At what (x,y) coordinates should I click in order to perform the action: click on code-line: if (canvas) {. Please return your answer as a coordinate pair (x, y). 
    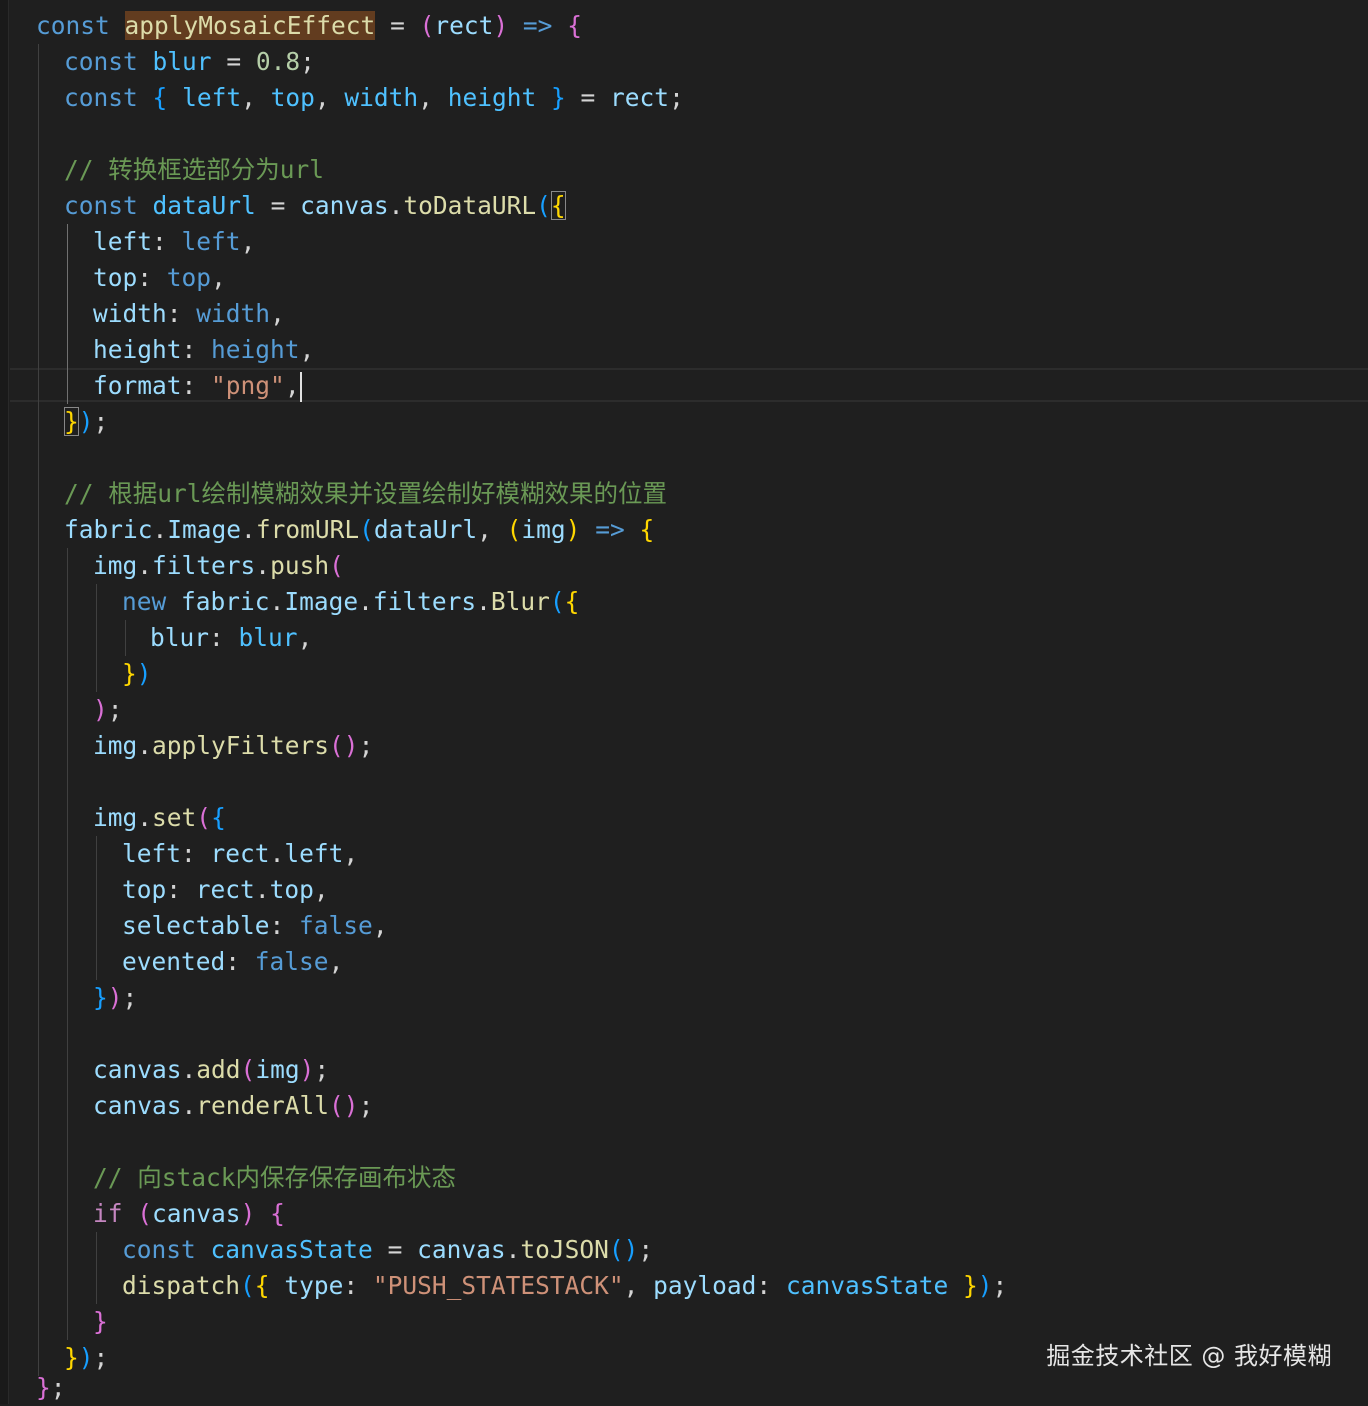
    Looking at the image, I should click on (189, 1213).